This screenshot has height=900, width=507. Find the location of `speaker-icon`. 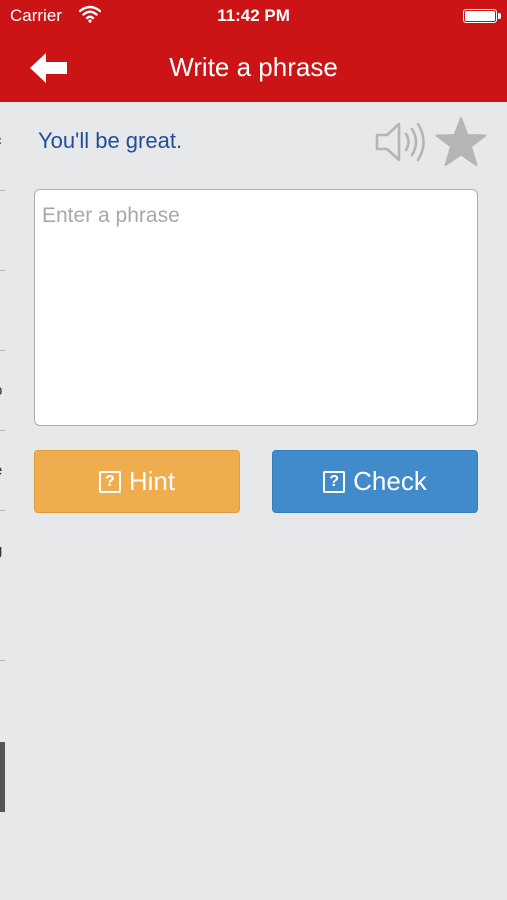

speaker-icon is located at coordinates (401, 142).